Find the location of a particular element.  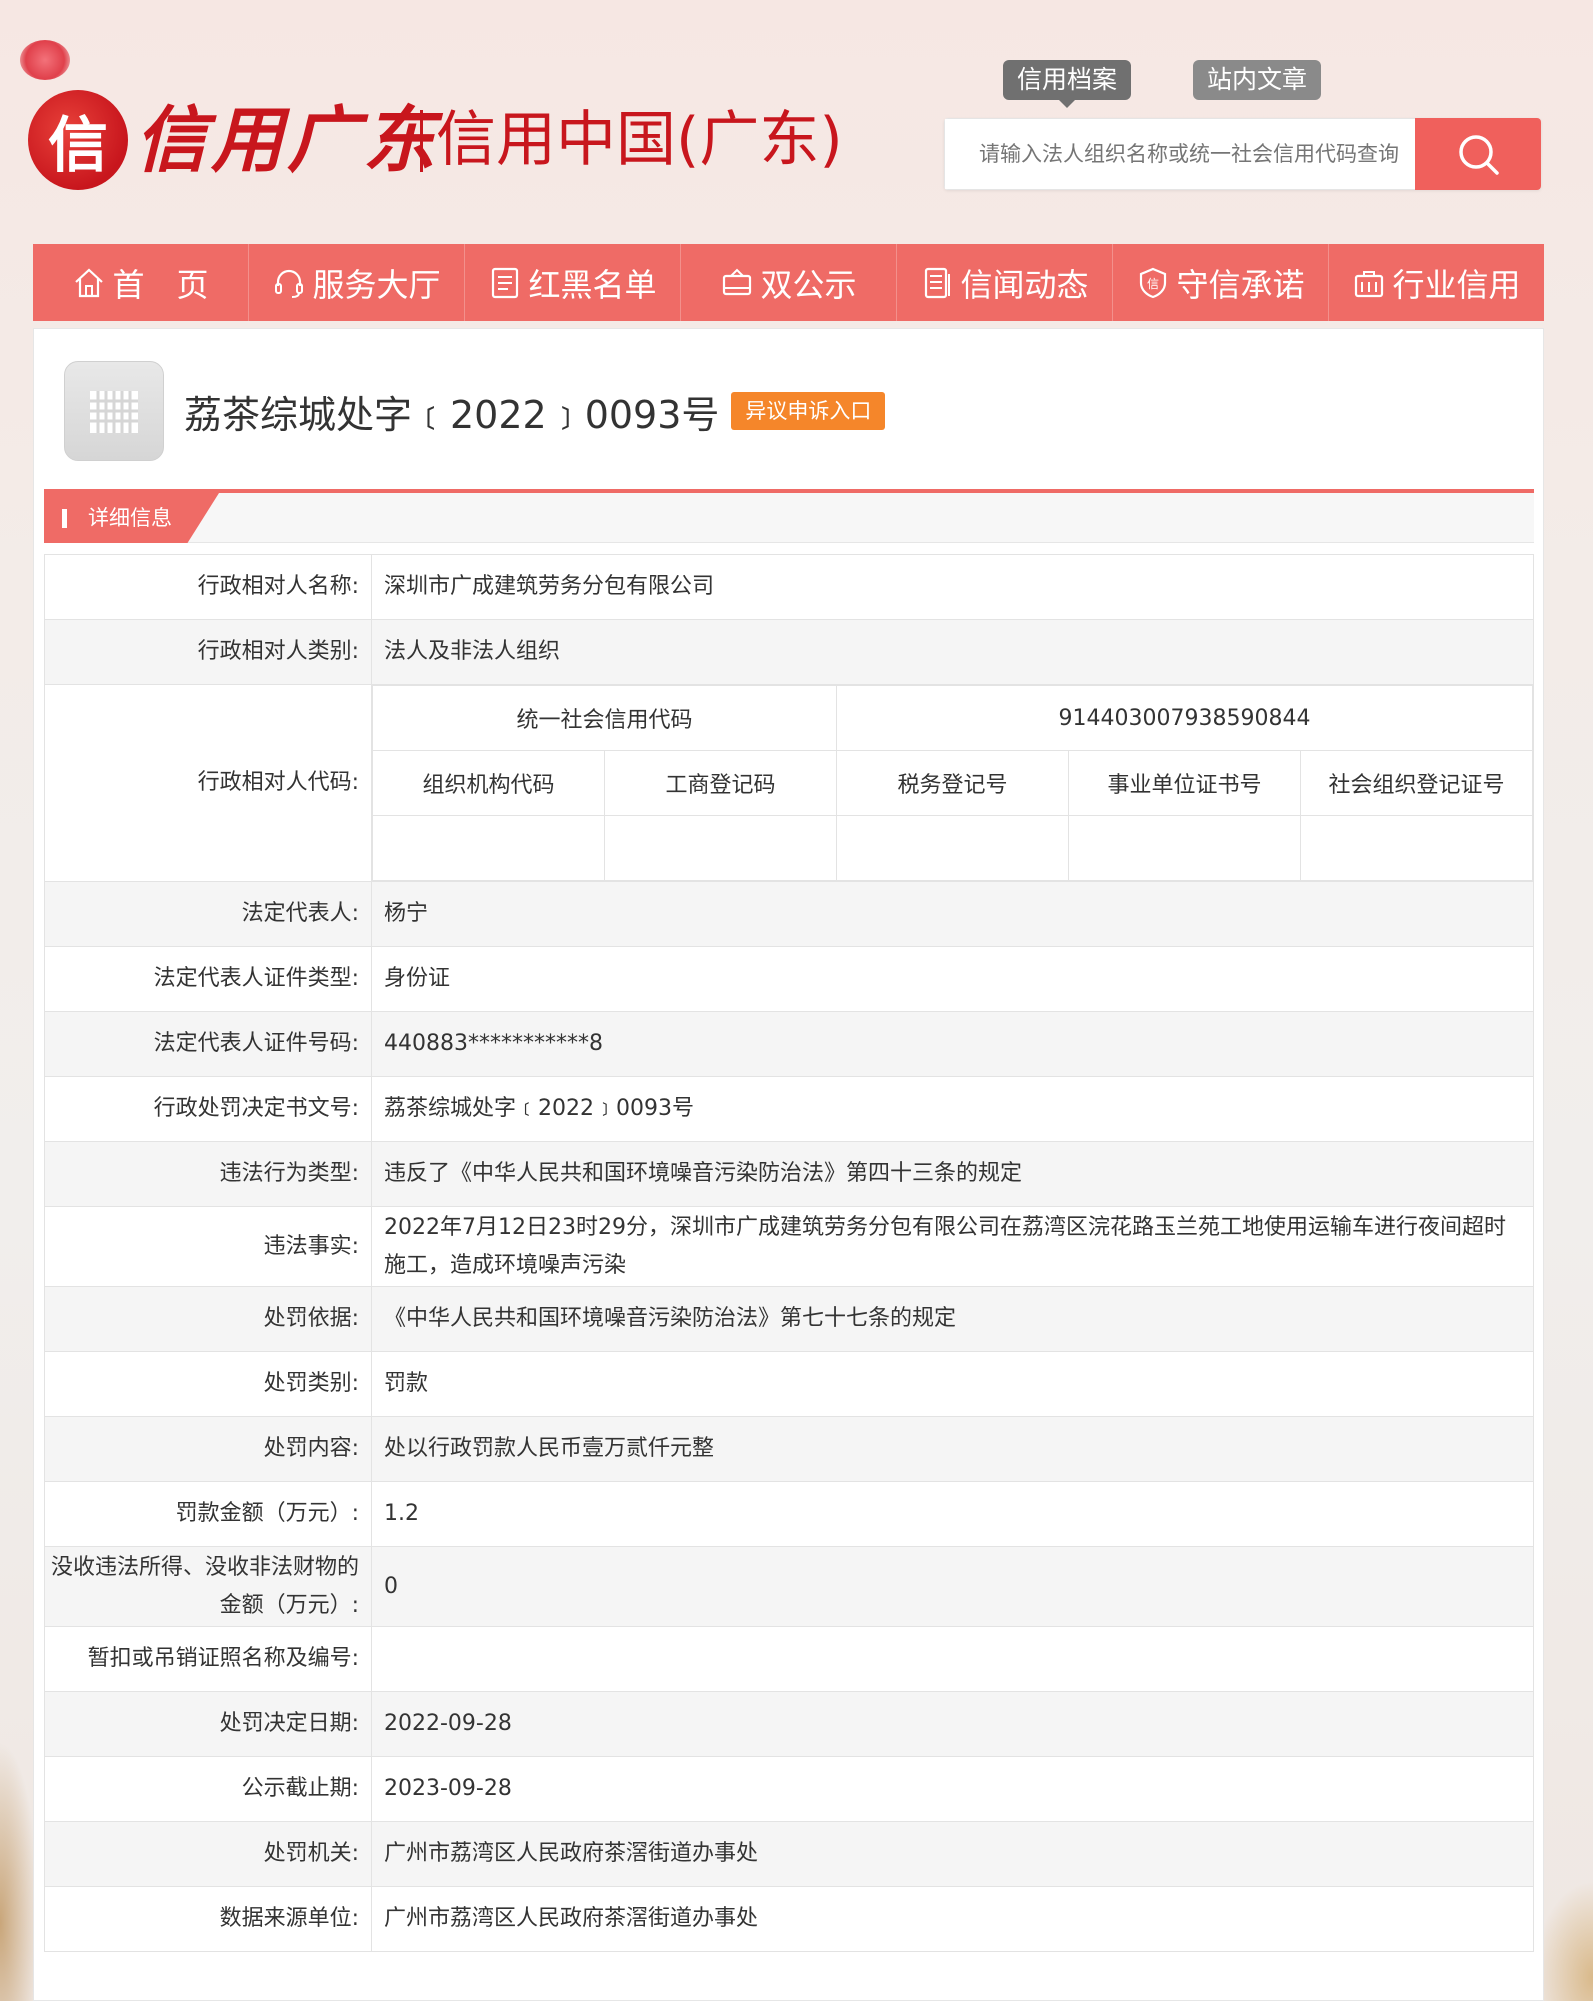

row-value-publicity-end: 2023-09-28 is located at coordinates (952, 1789).